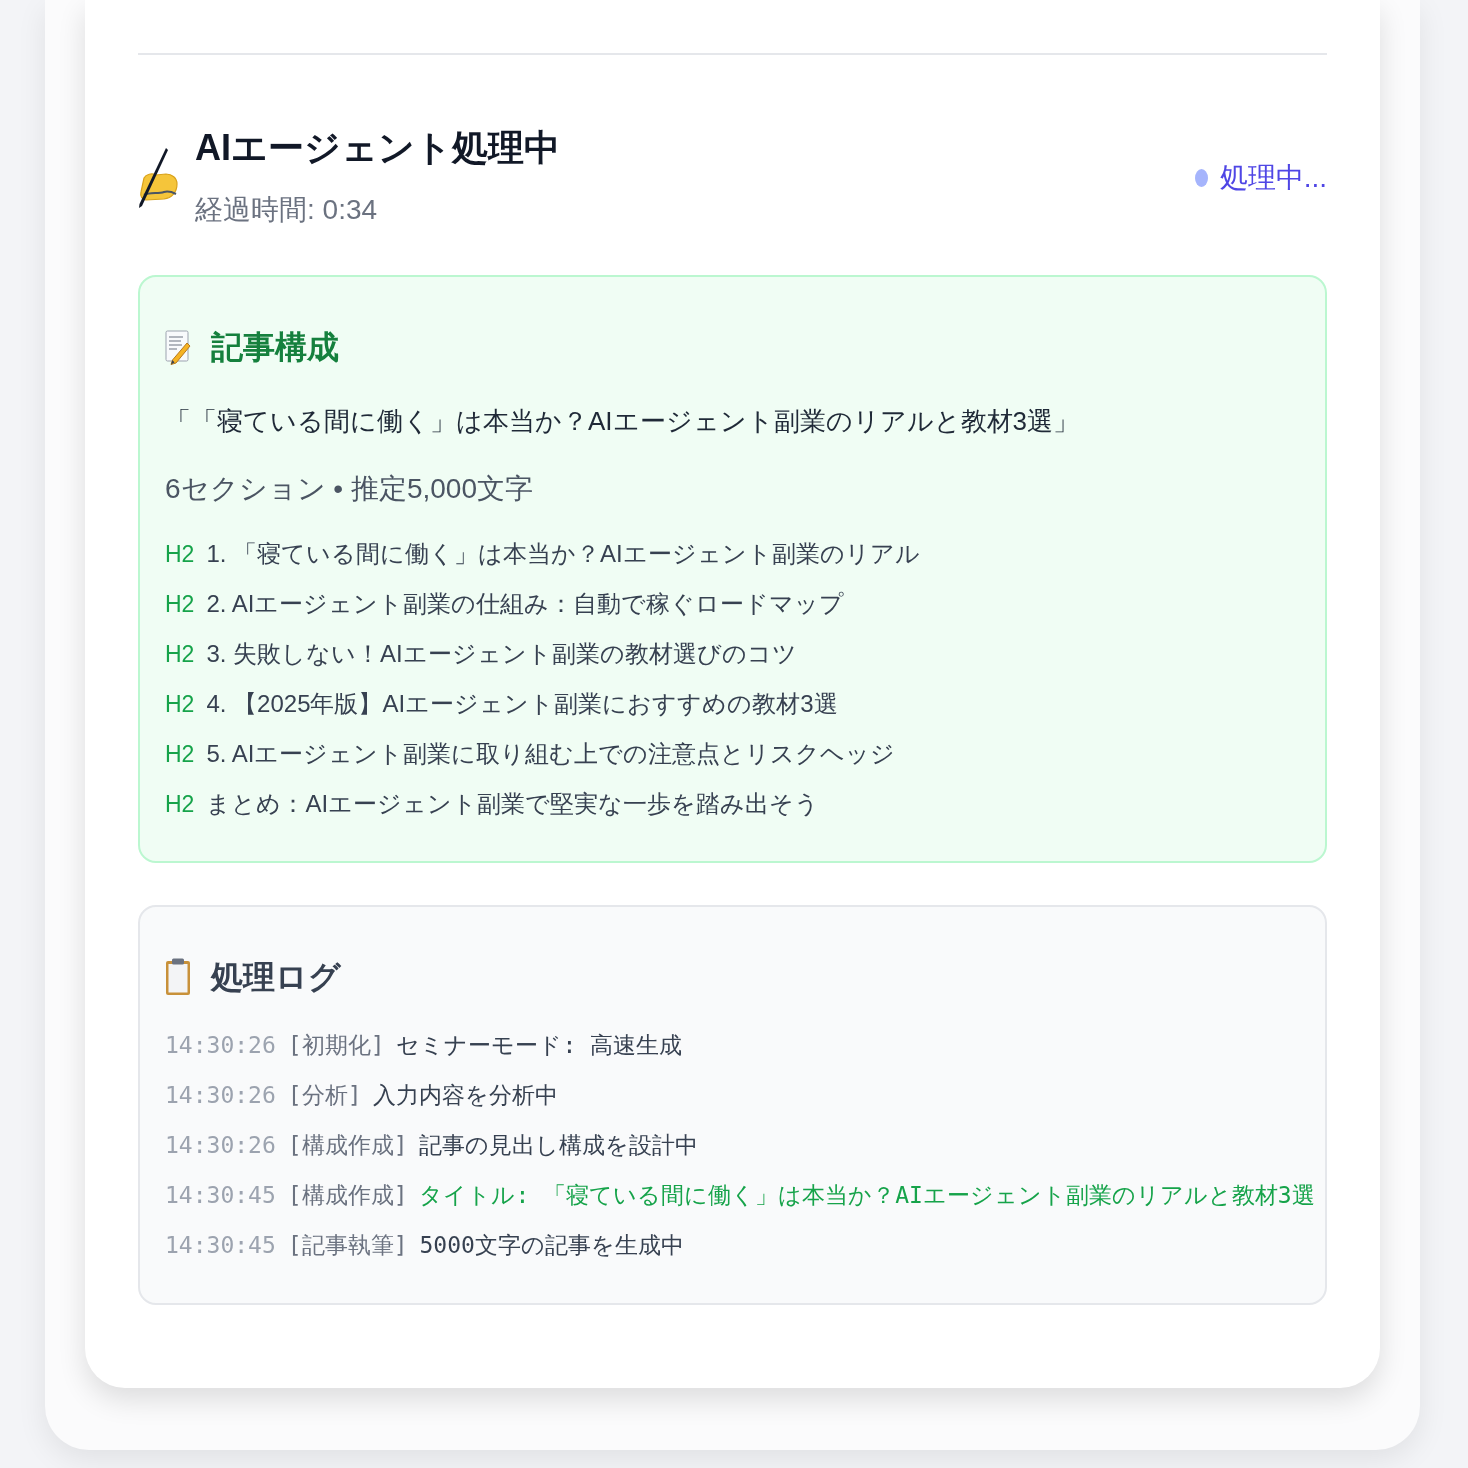 The image size is (1468, 1468). Describe the element at coordinates (1201, 178) in the screenshot. I see `status-dot-icon` at that location.